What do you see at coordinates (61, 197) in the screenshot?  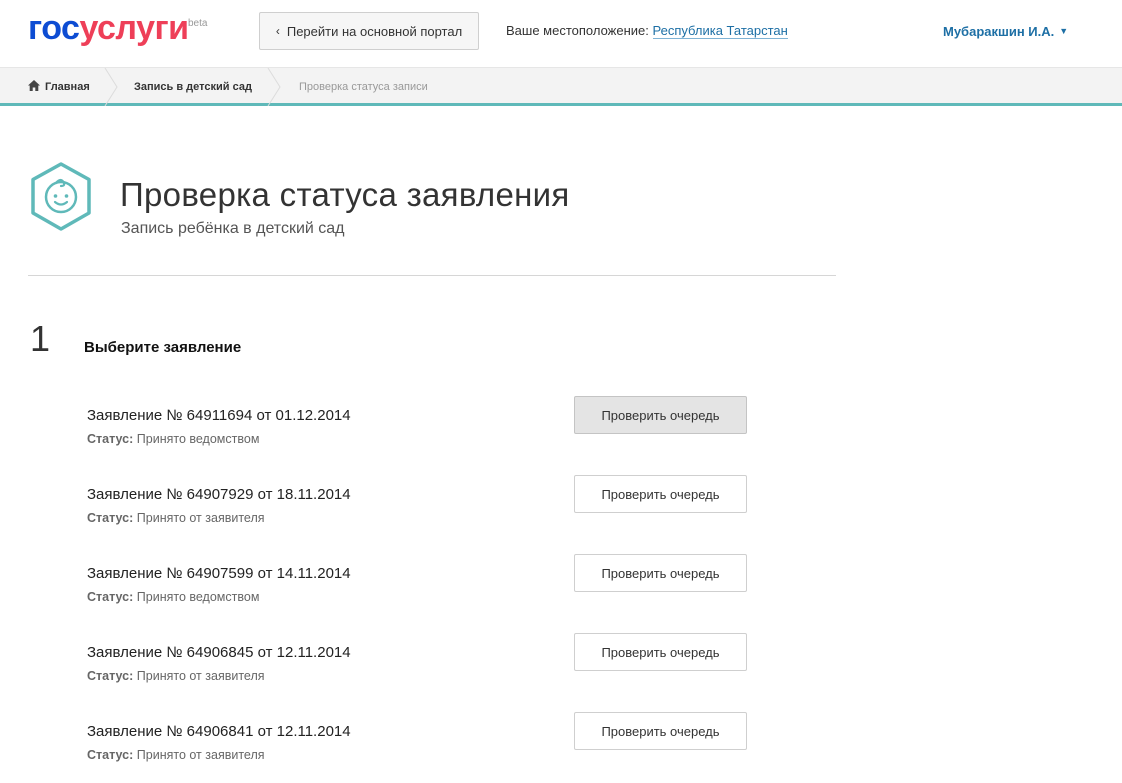 I see `baby-face-icon` at bounding box center [61, 197].